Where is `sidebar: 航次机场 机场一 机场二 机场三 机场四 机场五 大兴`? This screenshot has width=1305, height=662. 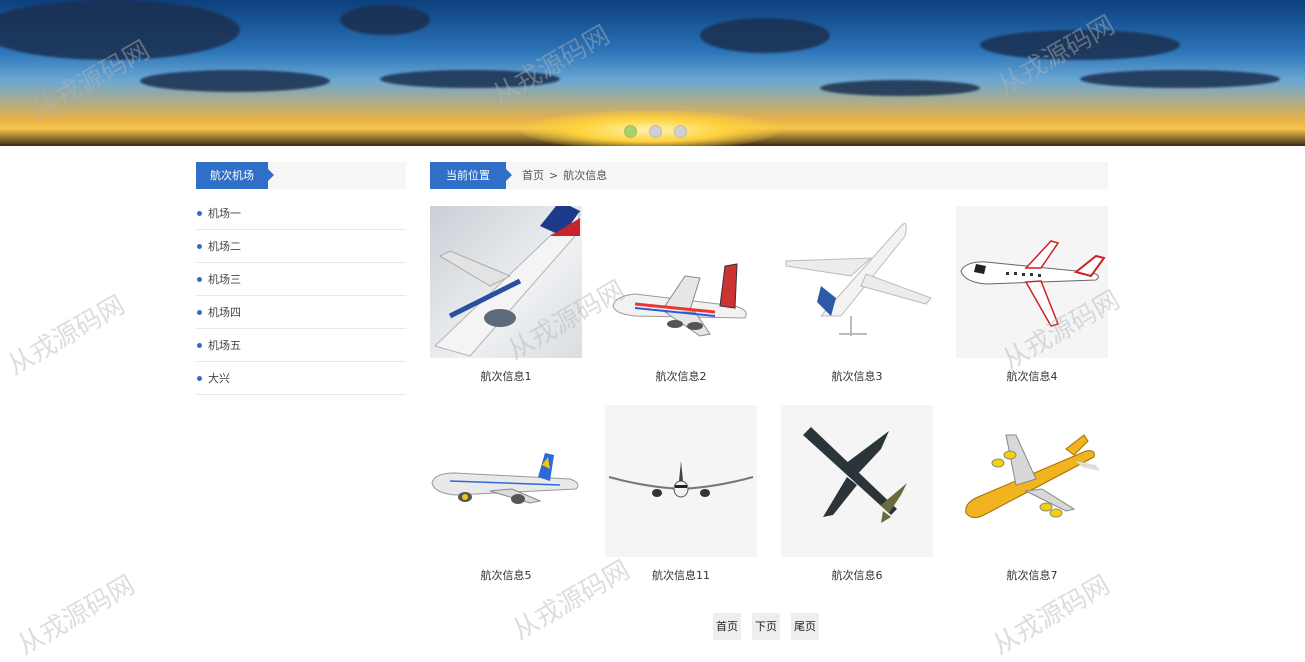
sidebar: 航次机场 机场一 机场二 机场三 机场四 机场五 大兴 is located at coordinates (301, 278).